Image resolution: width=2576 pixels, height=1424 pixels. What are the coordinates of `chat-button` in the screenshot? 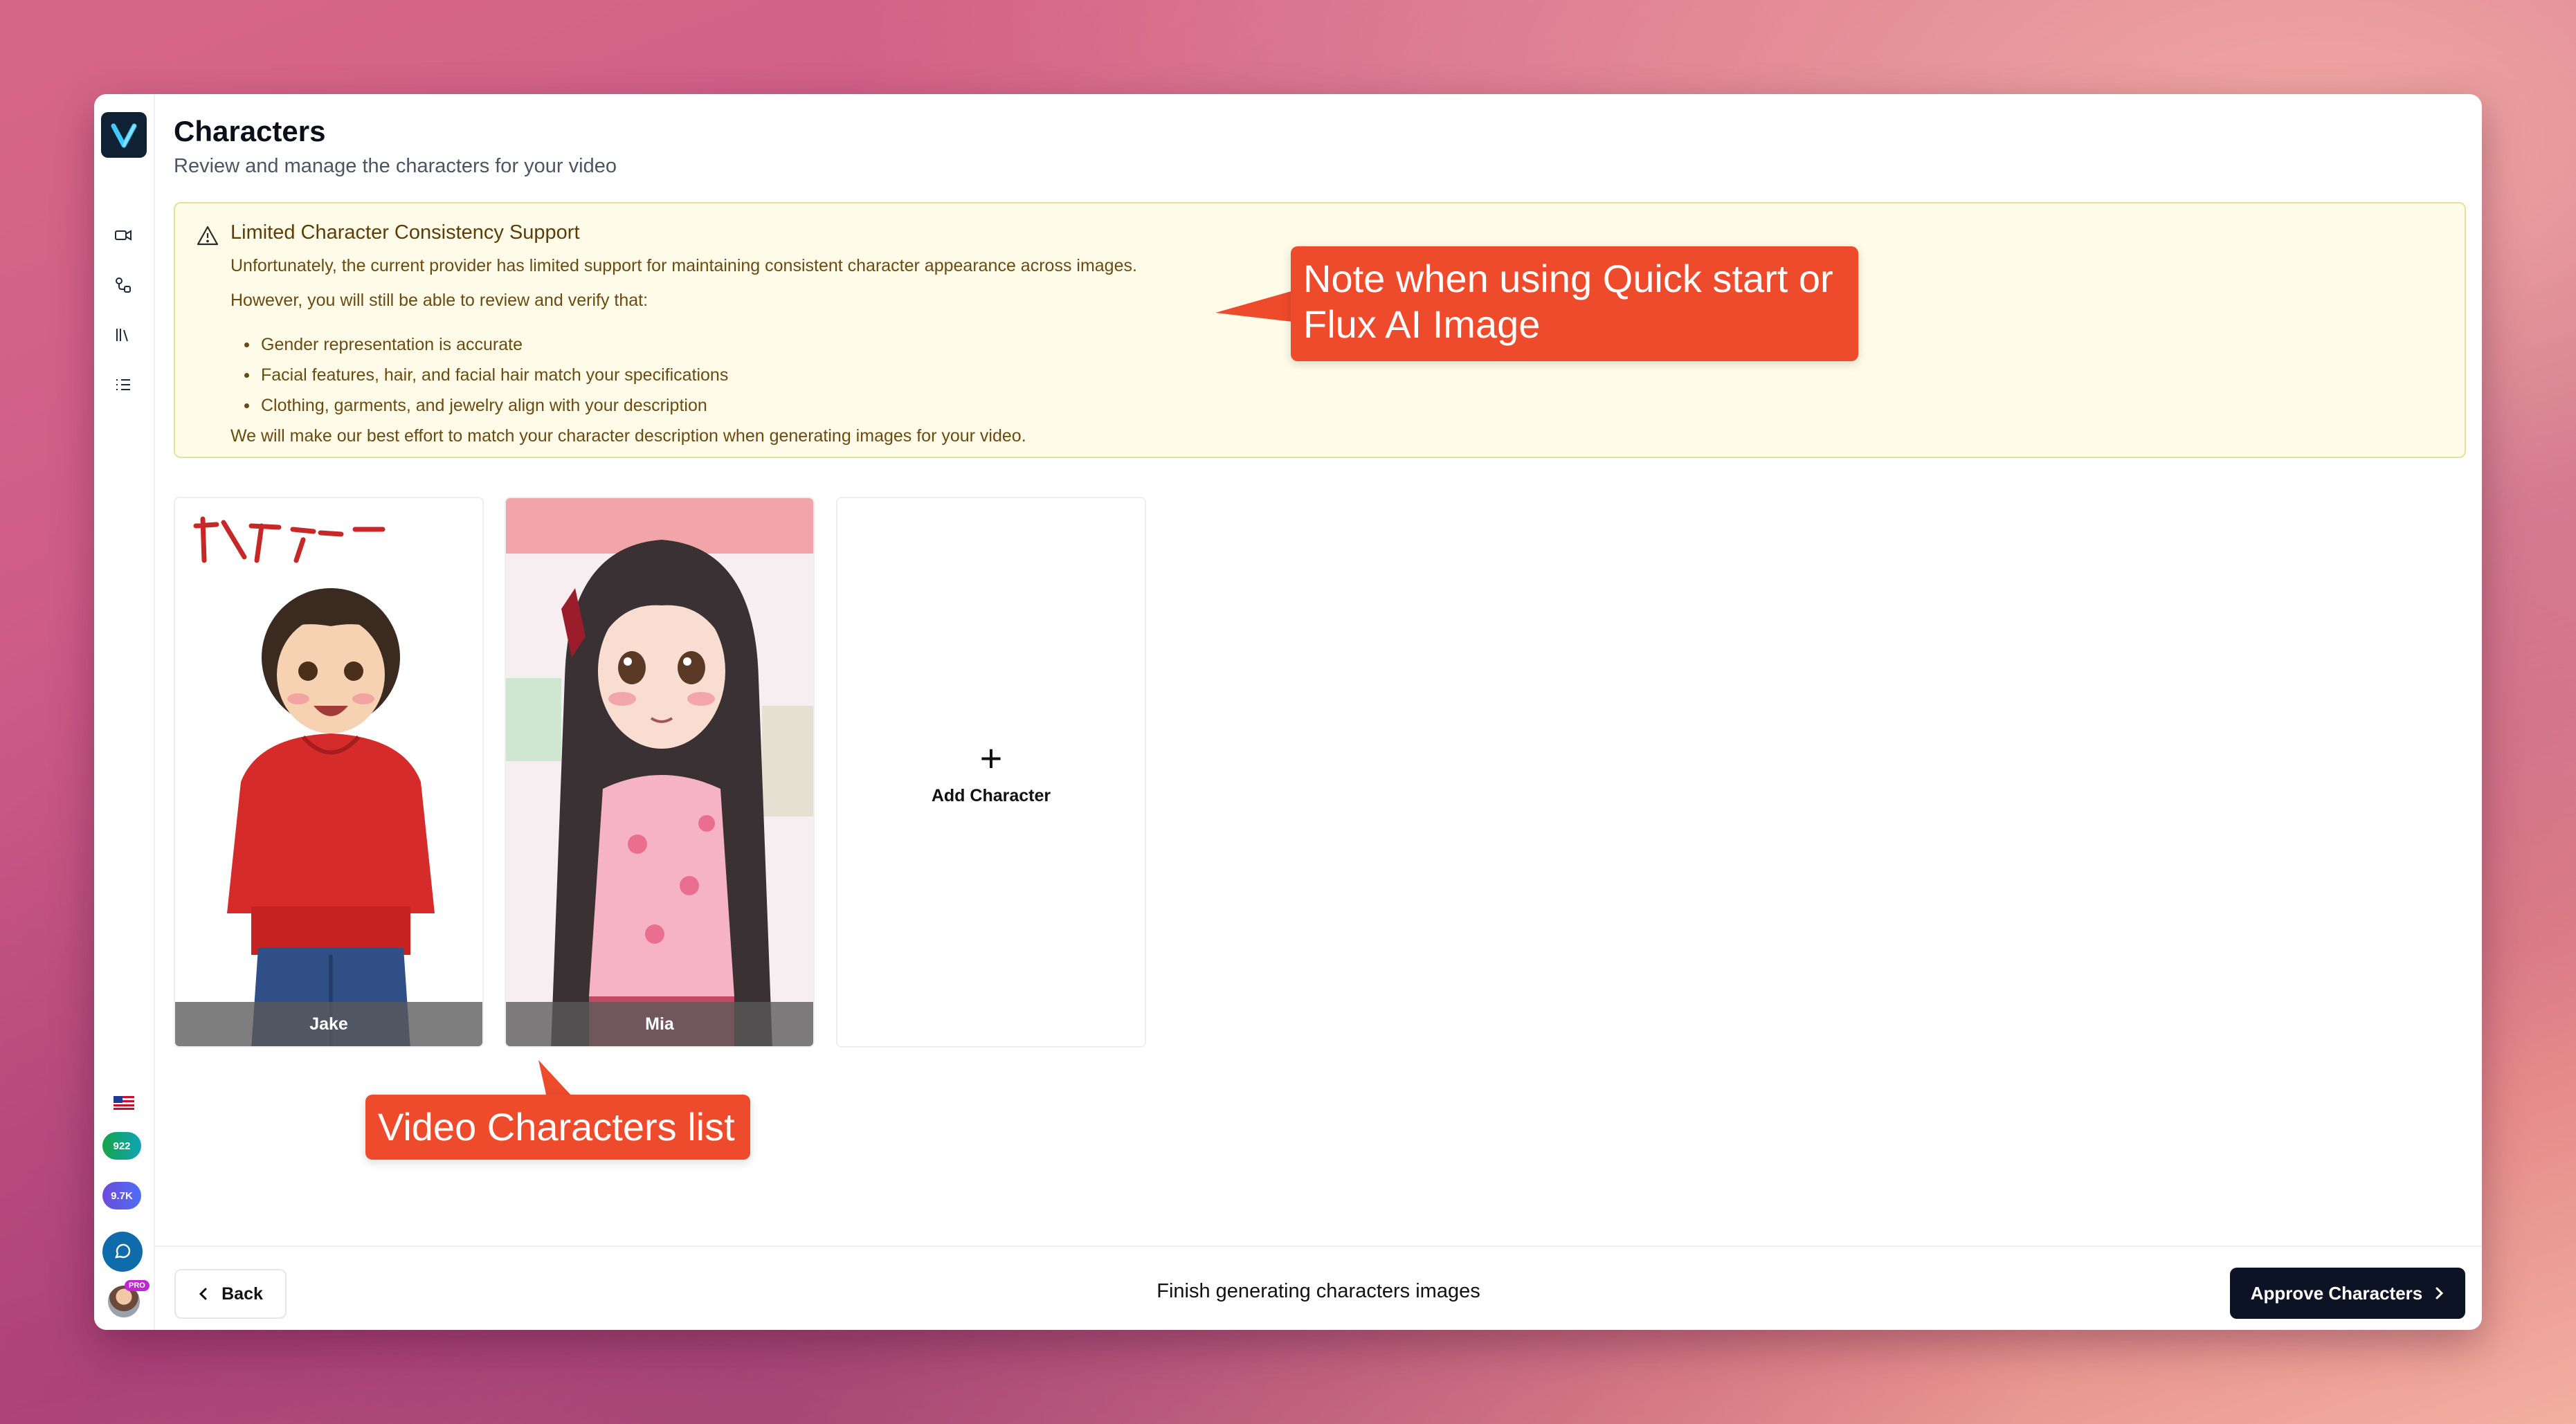 It's located at (122, 1252).